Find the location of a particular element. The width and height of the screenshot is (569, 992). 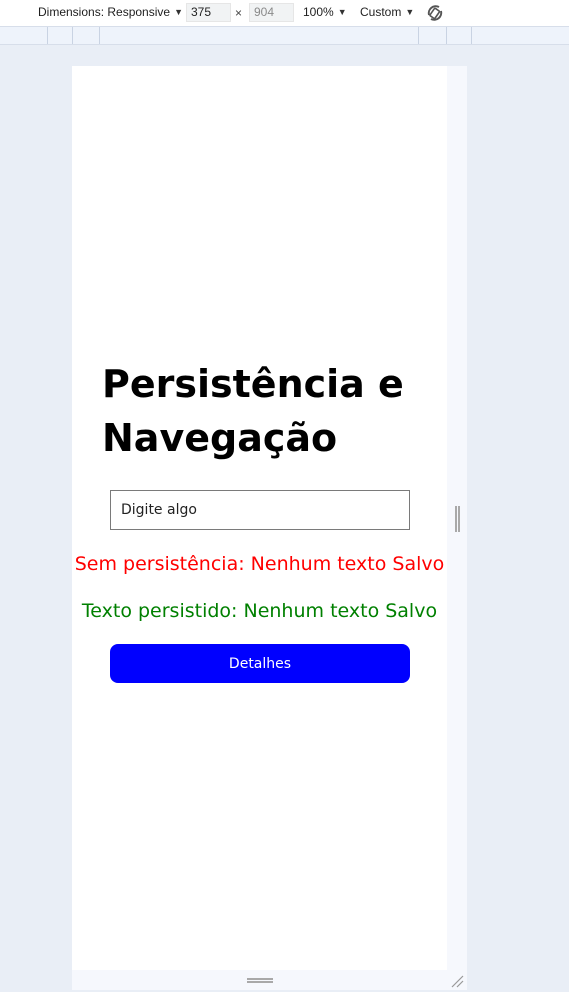

throttle-dropdown: Custom ▼ is located at coordinates (387, 12).